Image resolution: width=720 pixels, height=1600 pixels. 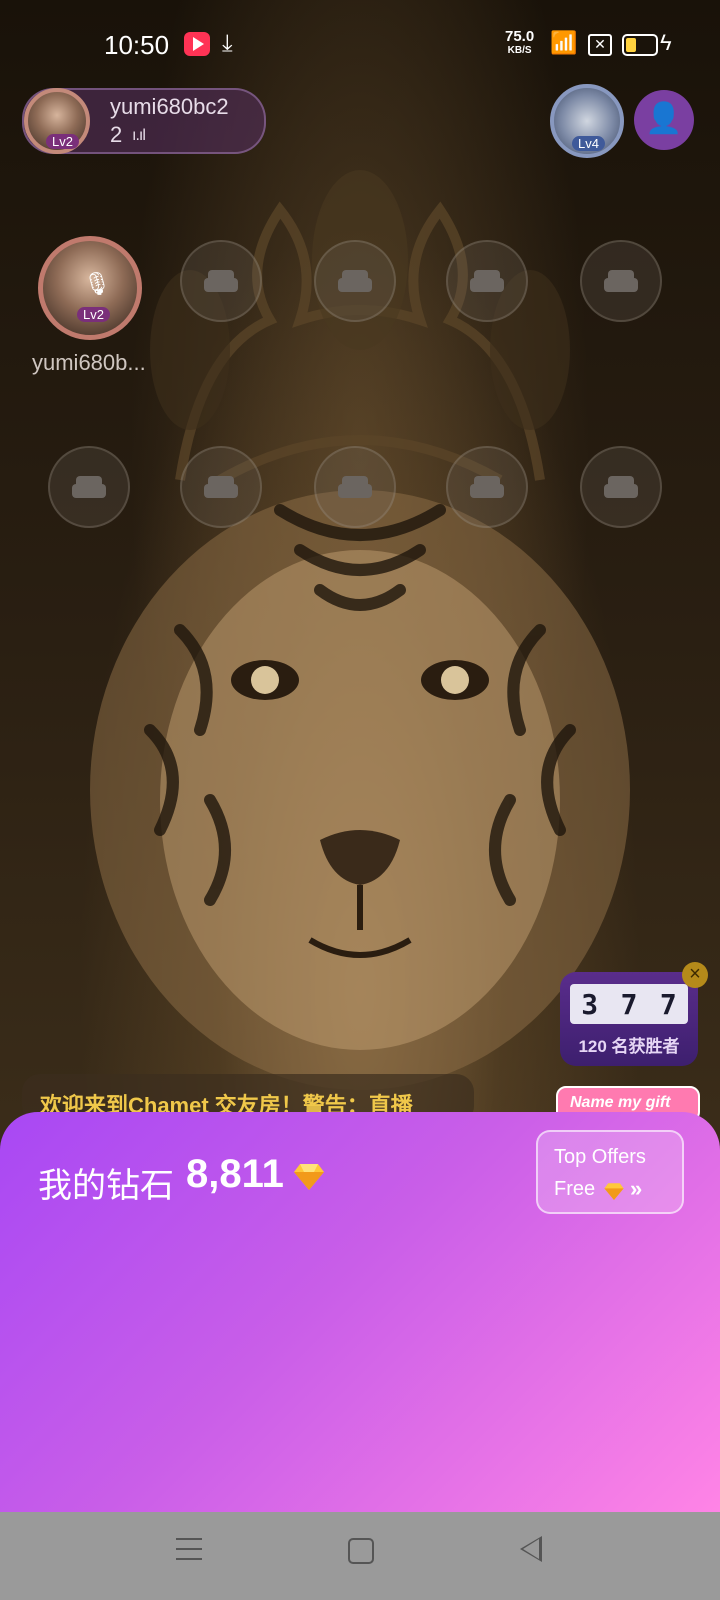 I want to click on status-time: 10:50, so click(x=137, y=45).